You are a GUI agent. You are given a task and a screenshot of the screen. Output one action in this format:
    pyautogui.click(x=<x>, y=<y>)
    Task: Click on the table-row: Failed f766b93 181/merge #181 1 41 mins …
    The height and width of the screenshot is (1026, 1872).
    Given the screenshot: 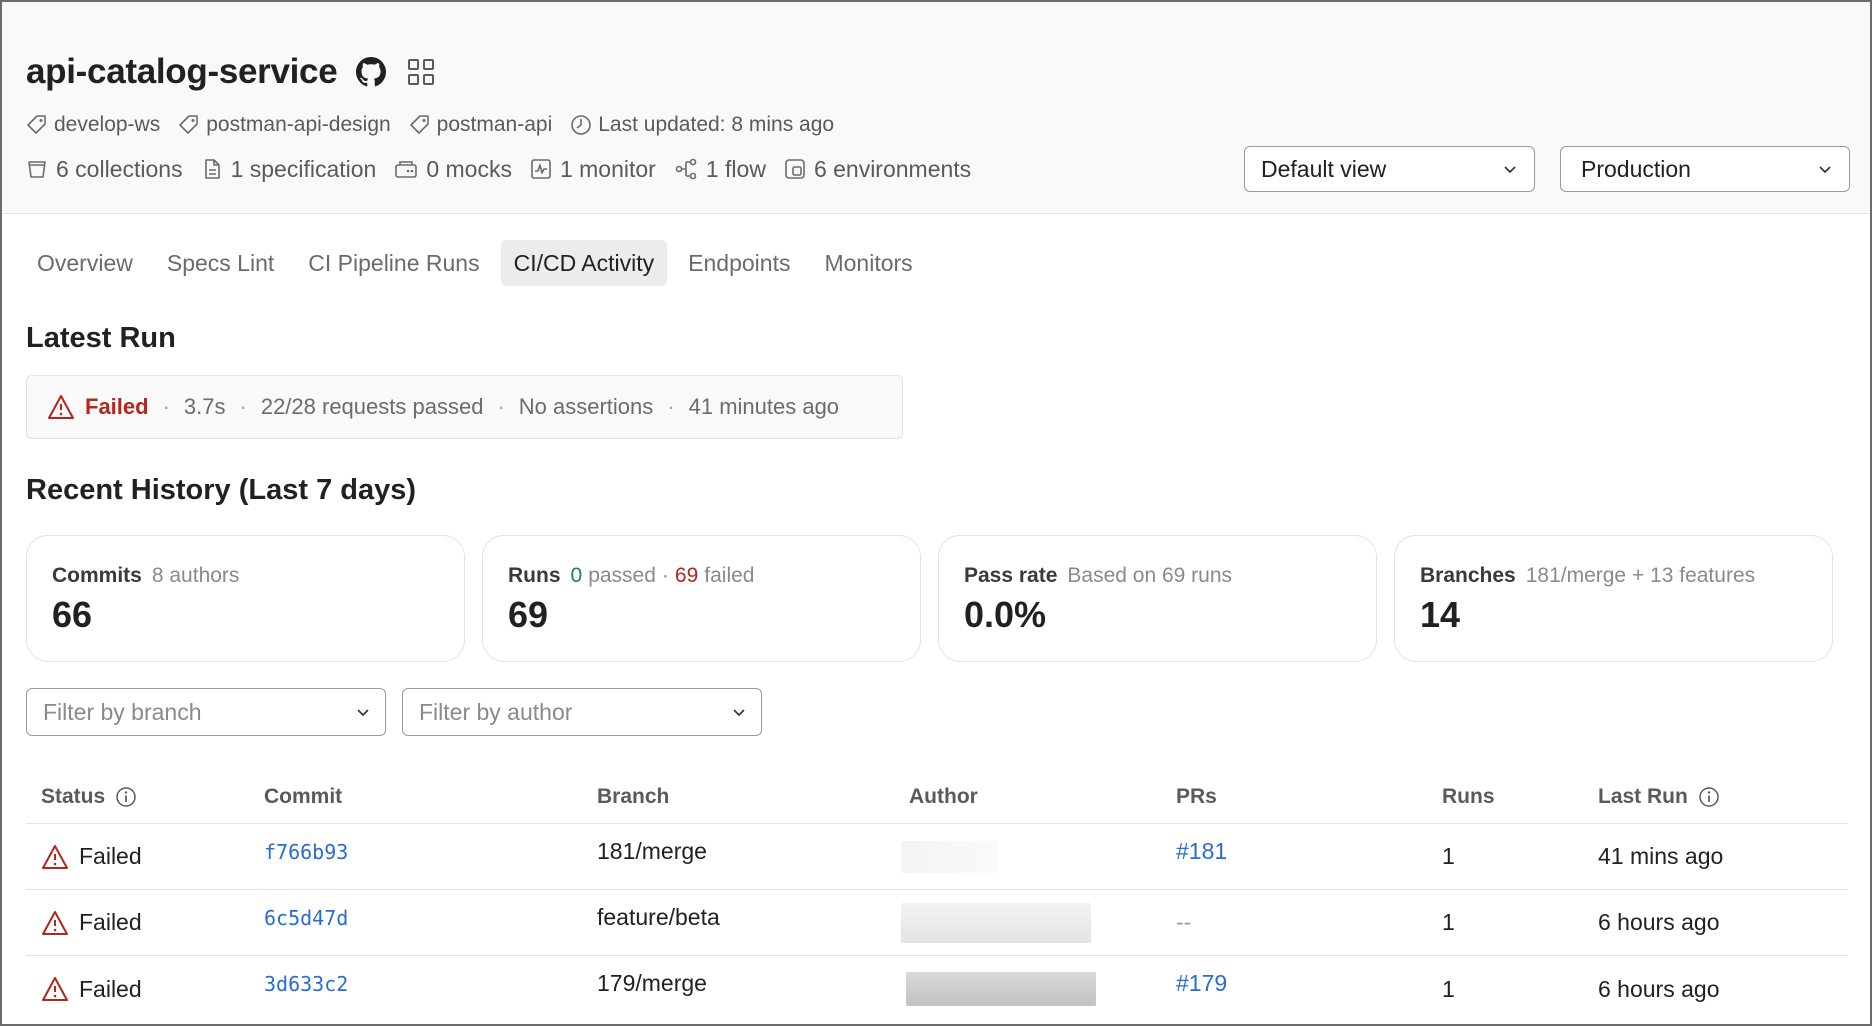 What is the action you would take?
    pyautogui.click(x=937, y=857)
    